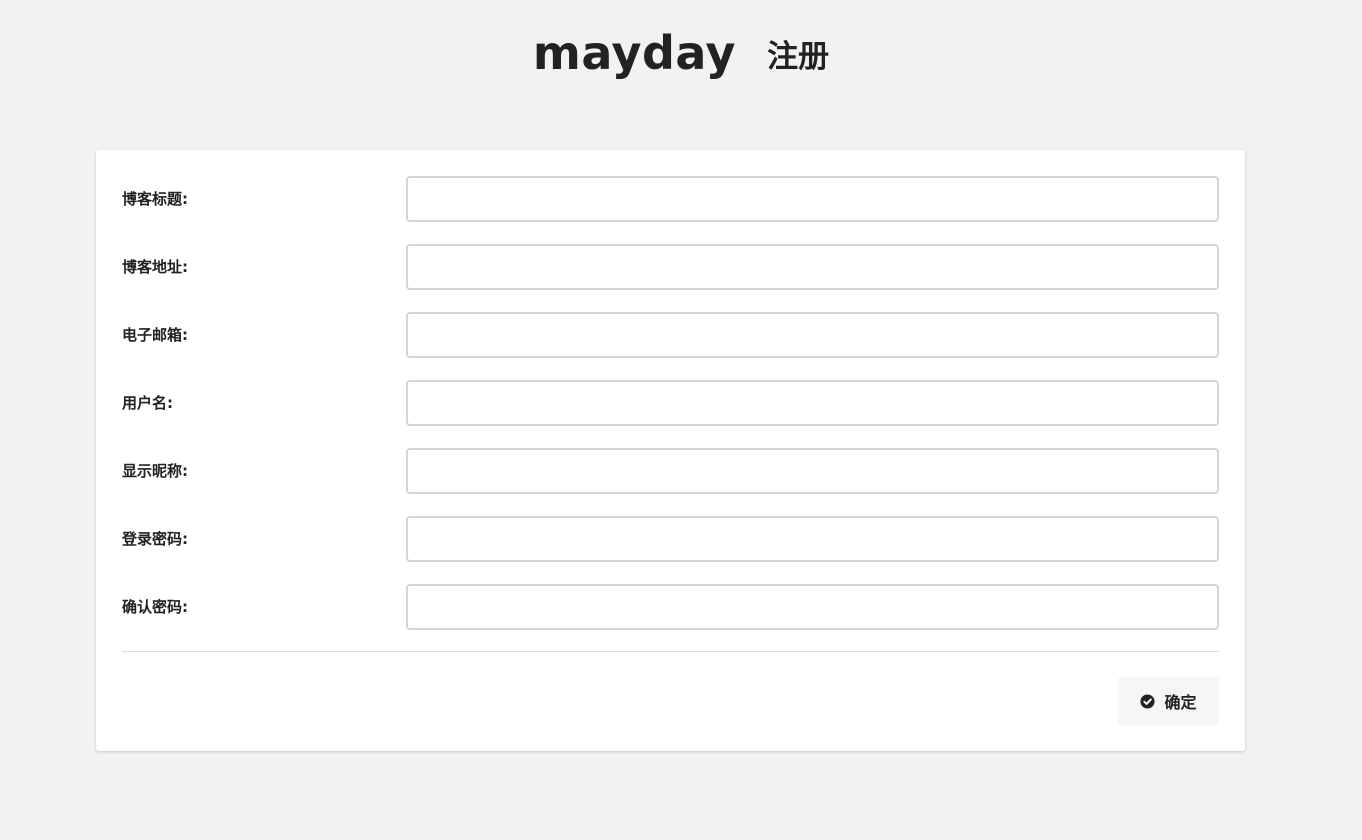  Describe the element at coordinates (670, 651) in the screenshot. I see `form-divider` at that location.